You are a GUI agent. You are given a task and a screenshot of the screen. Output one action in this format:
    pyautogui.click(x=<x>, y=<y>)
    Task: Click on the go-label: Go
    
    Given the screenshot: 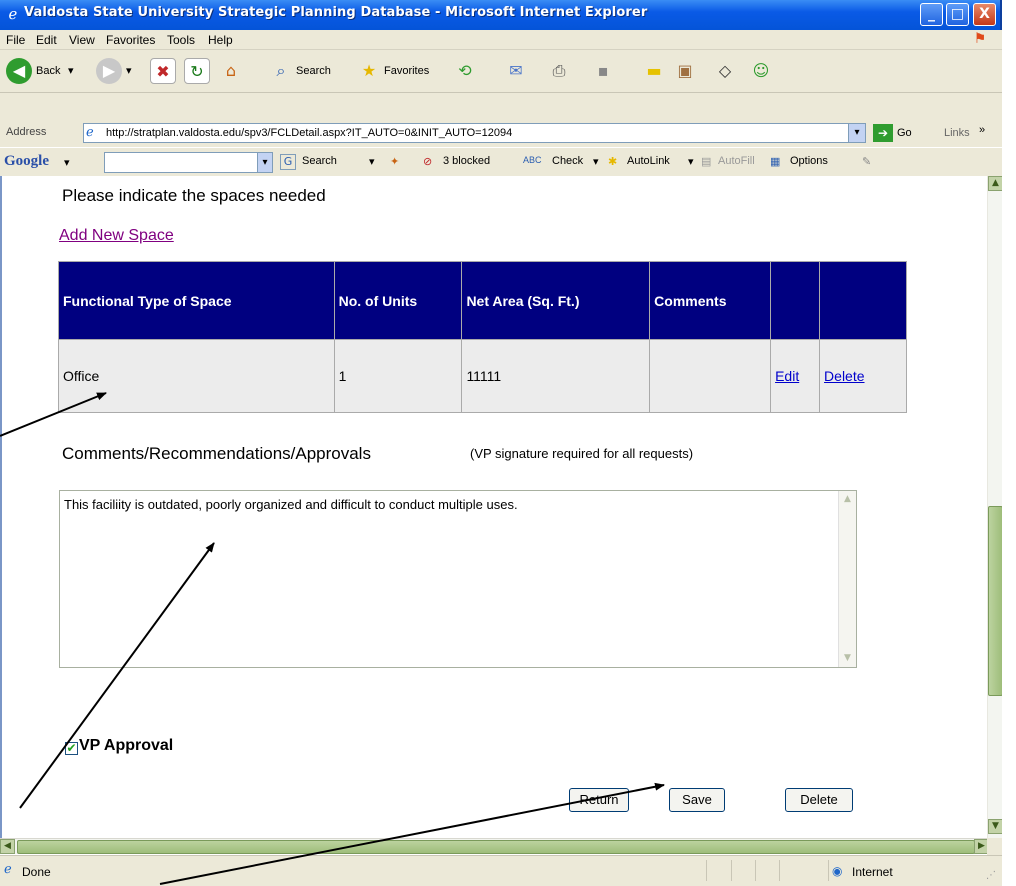 What is the action you would take?
    pyautogui.click(x=904, y=133)
    